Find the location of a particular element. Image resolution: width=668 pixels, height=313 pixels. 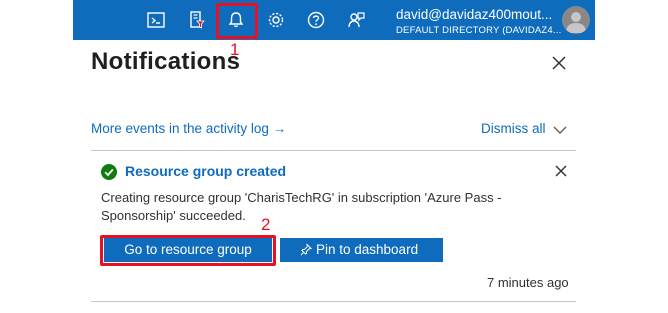

pin-to-dashboard-label: Pin to dashboard is located at coordinates (367, 249).